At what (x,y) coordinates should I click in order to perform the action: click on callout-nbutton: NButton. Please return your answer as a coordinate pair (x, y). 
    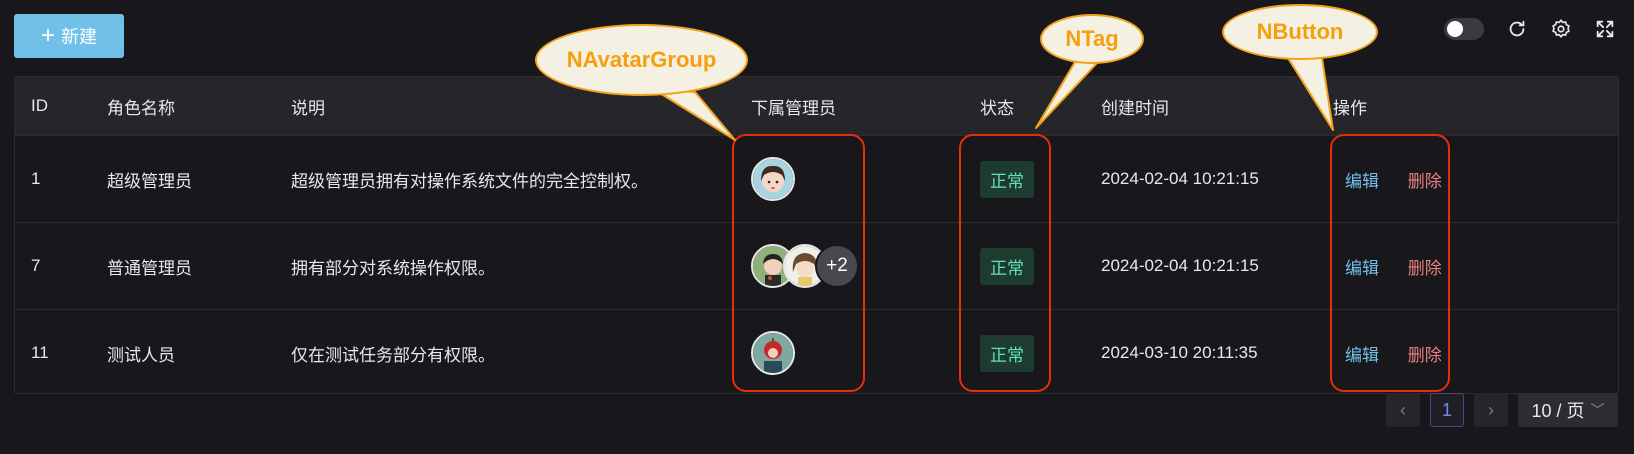
    Looking at the image, I should click on (1300, 32).